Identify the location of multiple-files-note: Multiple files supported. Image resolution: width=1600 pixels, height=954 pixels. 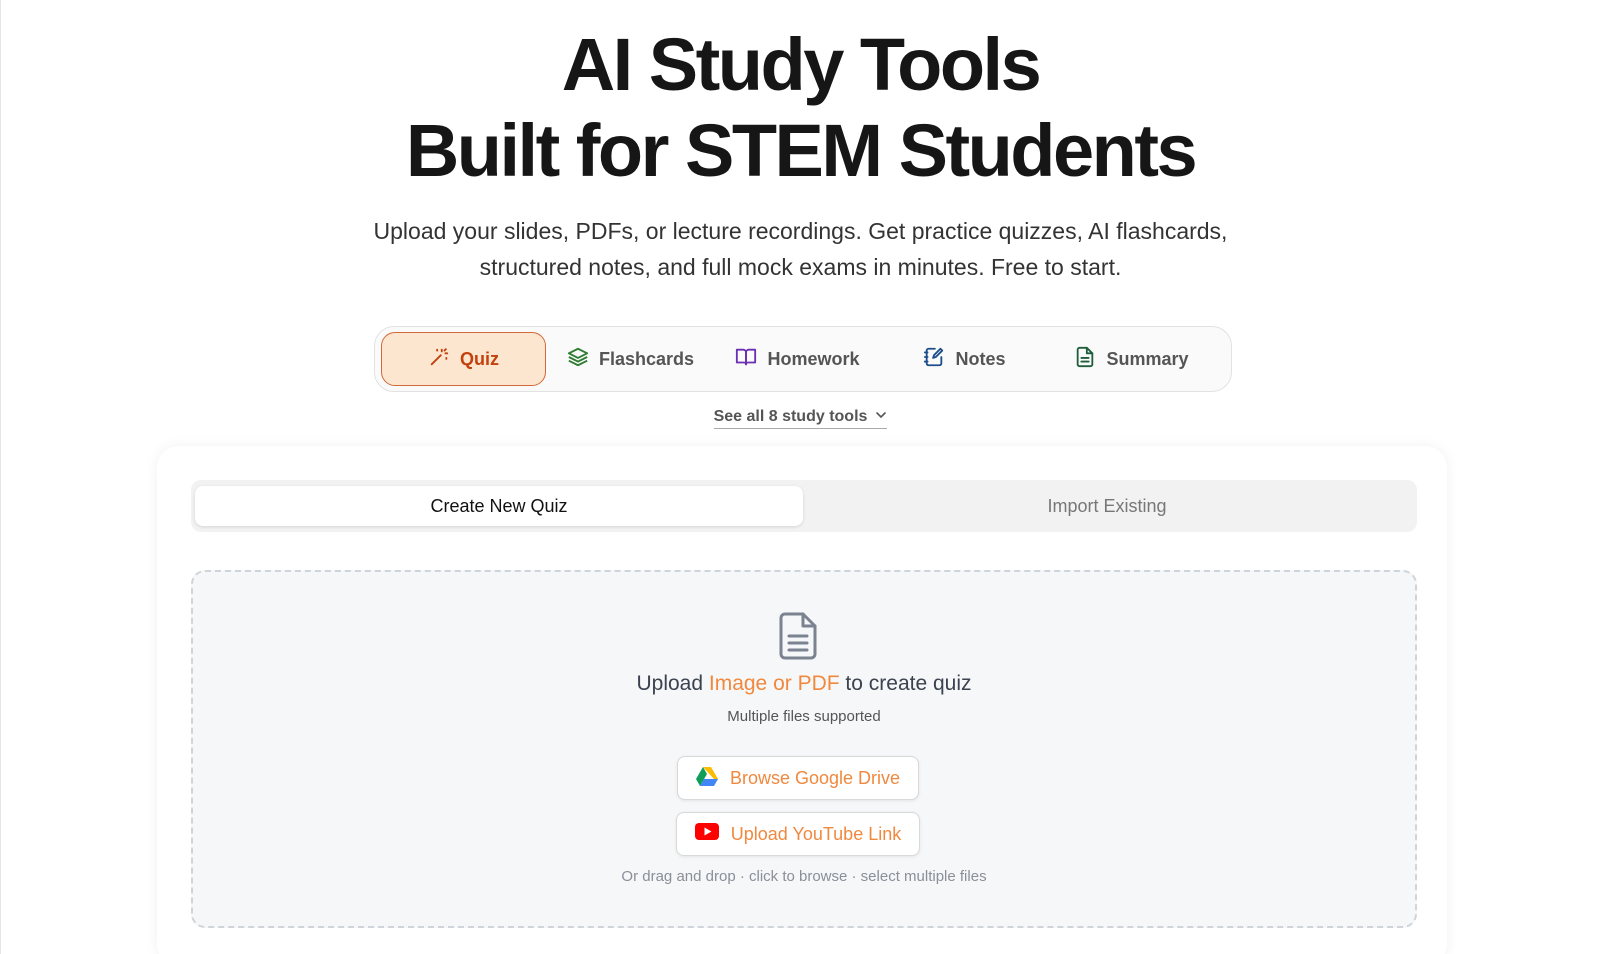
(804, 716).